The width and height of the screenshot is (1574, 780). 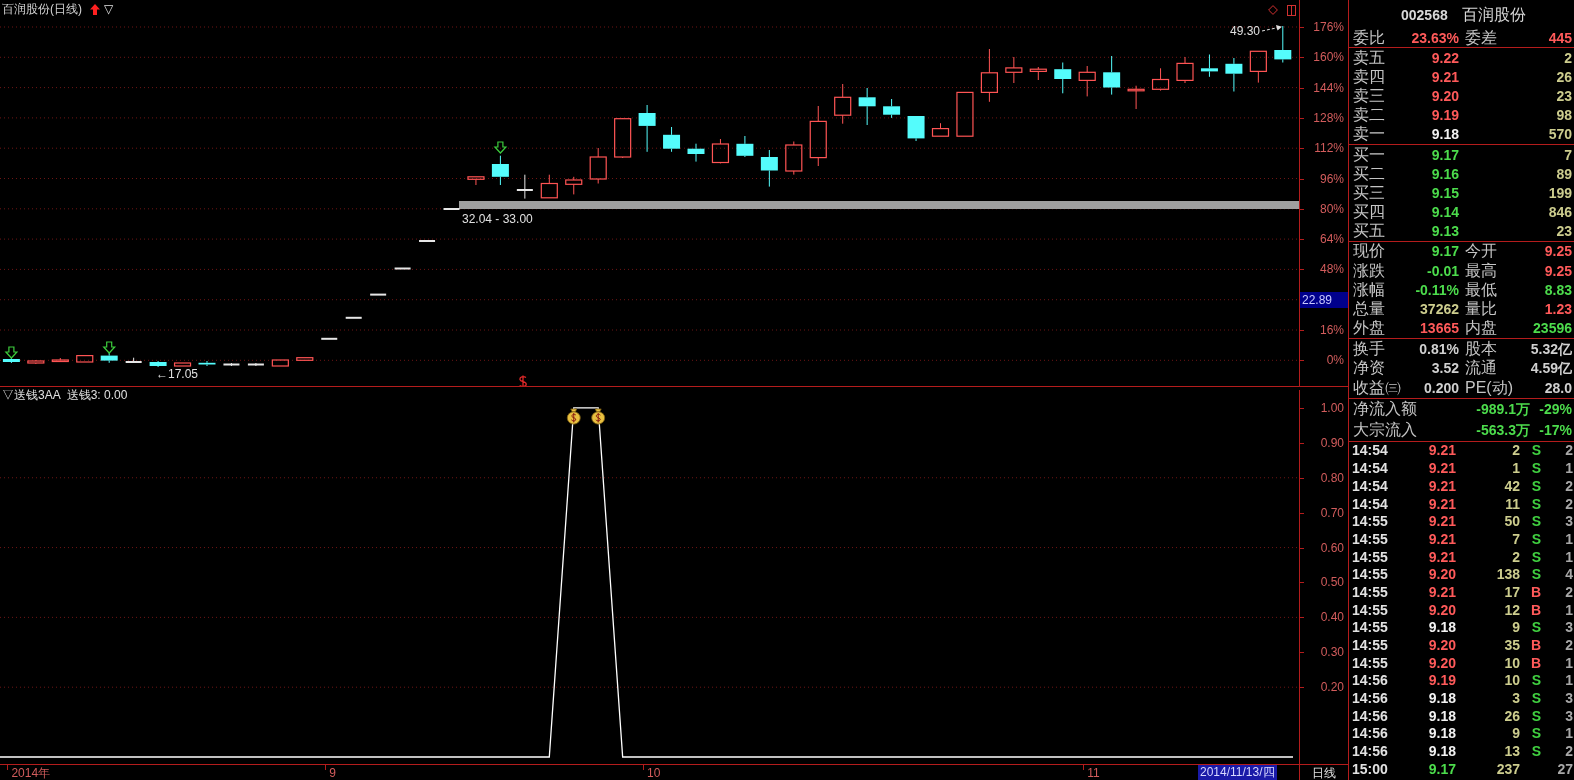 What do you see at coordinates (1508, 768) in the screenshot?
I see `trade-volume: 237` at bounding box center [1508, 768].